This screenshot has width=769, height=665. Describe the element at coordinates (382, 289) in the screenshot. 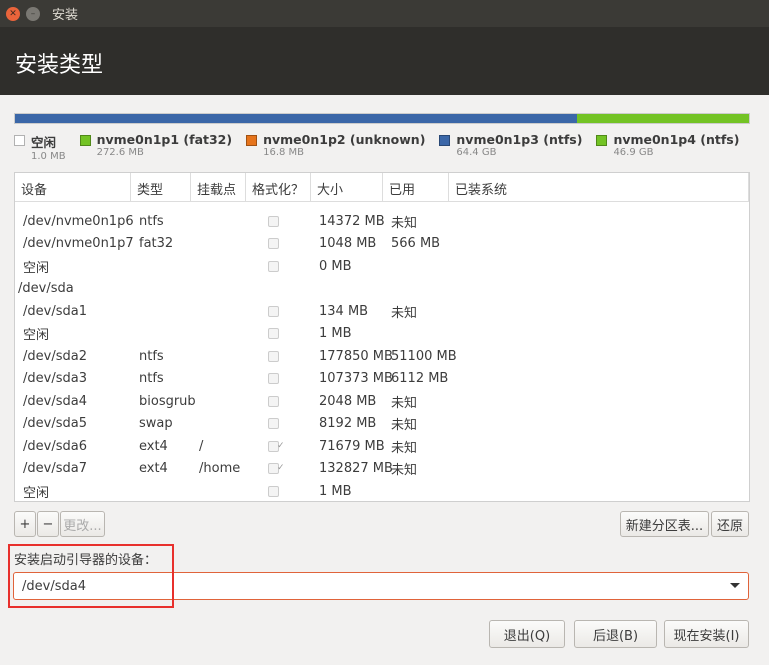

I see `table-row: /dev/sda` at that location.